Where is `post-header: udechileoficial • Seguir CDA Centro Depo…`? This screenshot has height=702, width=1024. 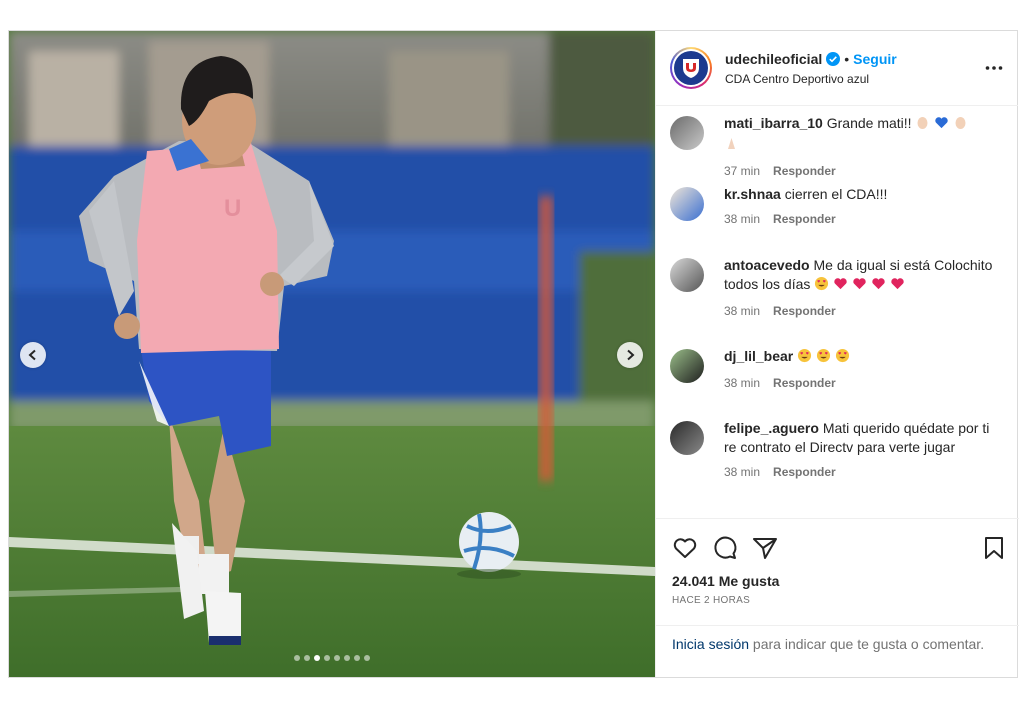 post-header: udechileoficial • Seguir CDA Centro Depo… is located at coordinates (837, 68).